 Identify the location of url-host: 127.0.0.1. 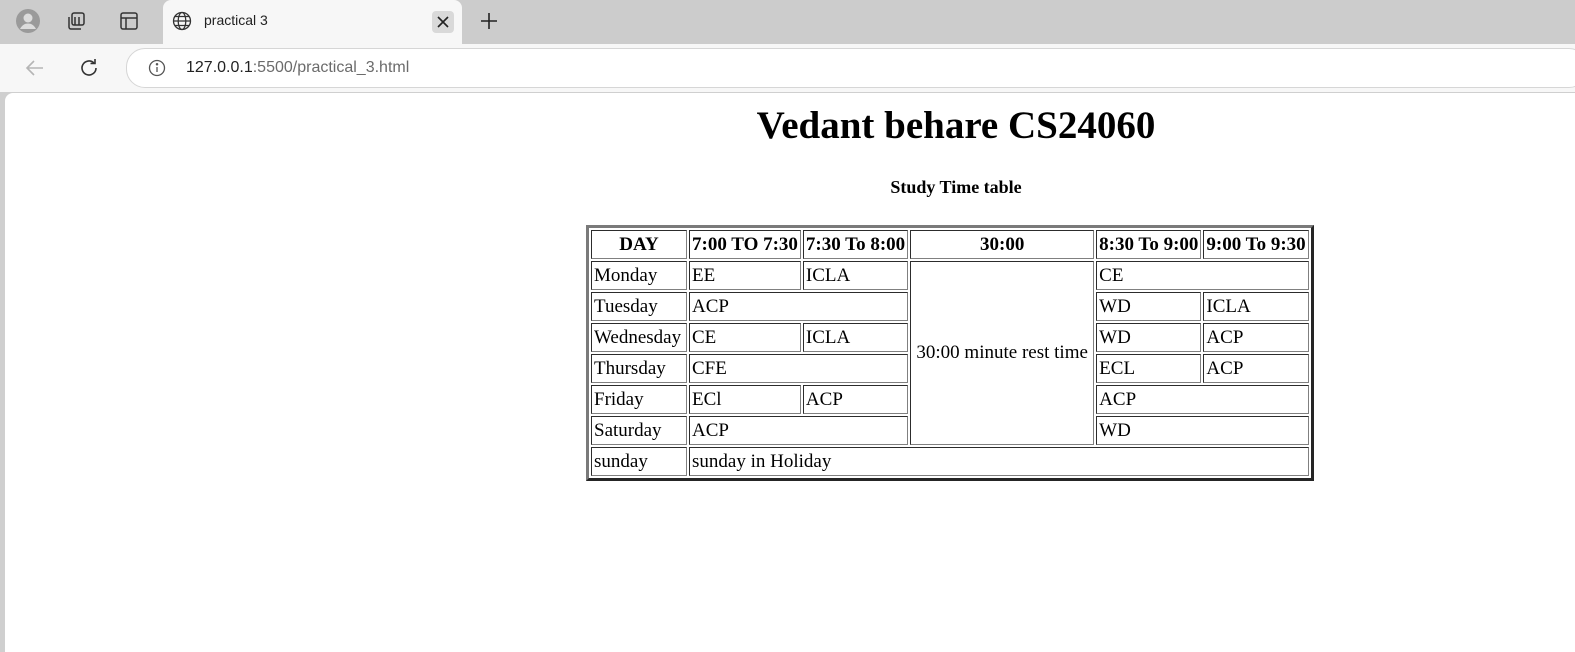
(219, 67).